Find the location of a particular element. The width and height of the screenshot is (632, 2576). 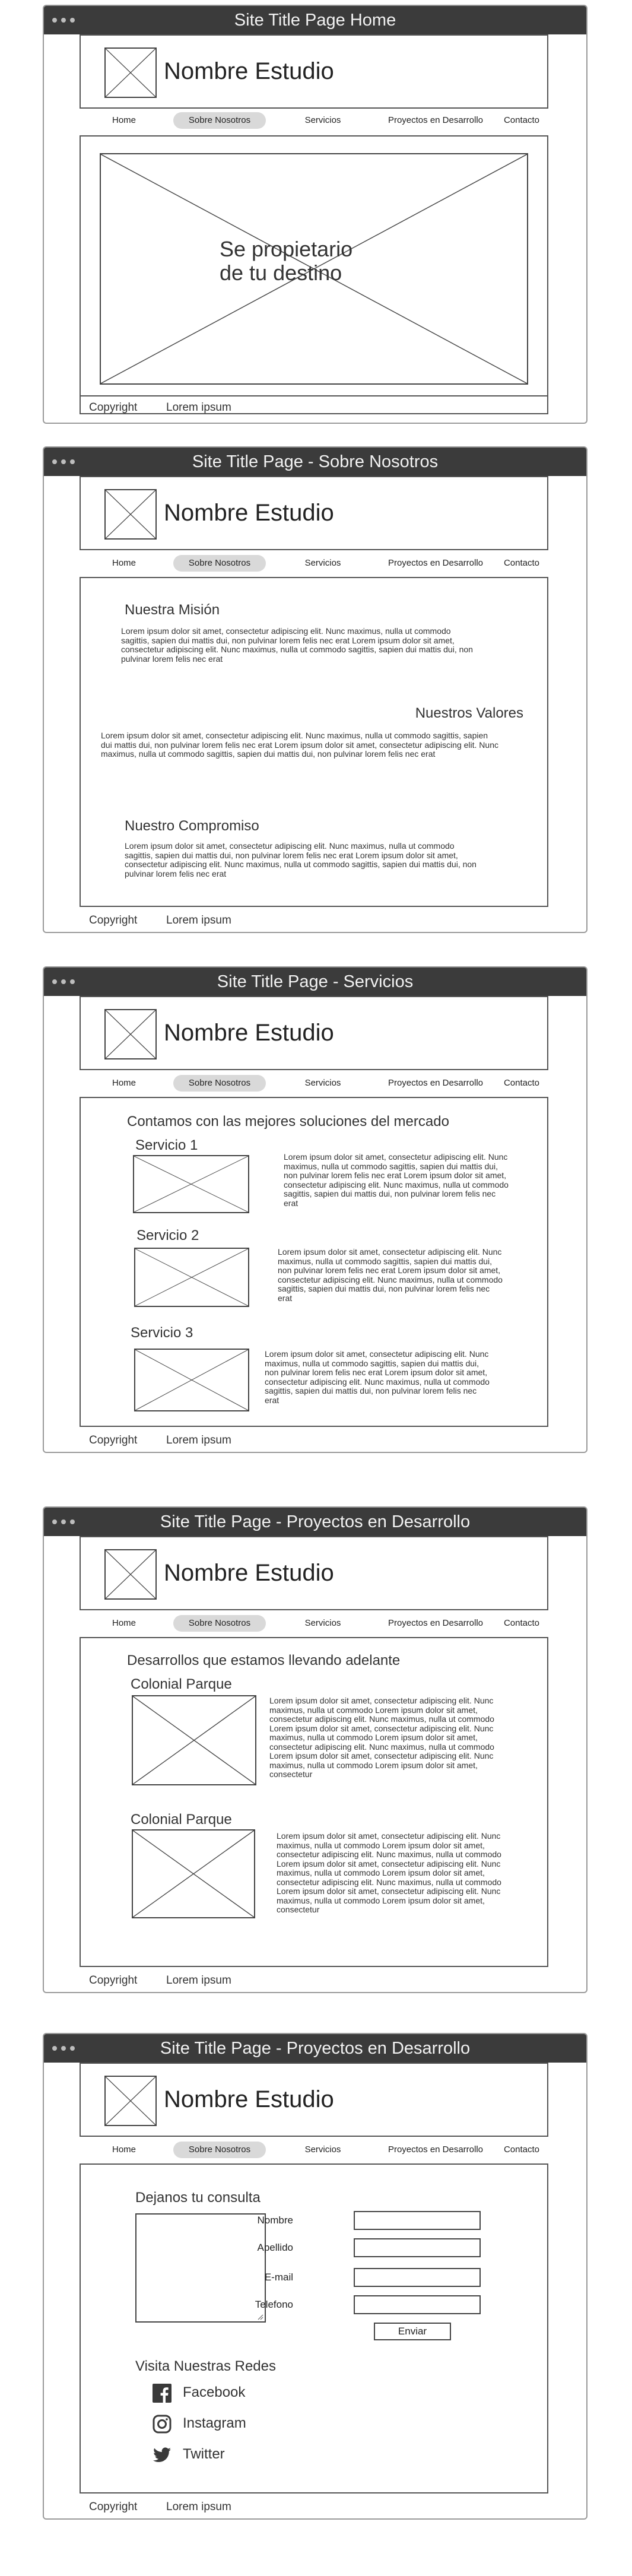

resize-grip-icon is located at coordinates (259, 2316).